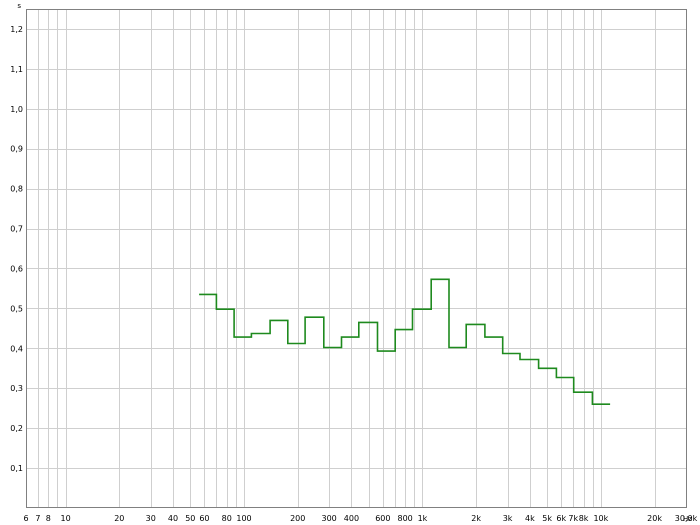 This screenshot has height=525, width=700. I want to click on y-tick-label: 0,3, so click(16, 388).